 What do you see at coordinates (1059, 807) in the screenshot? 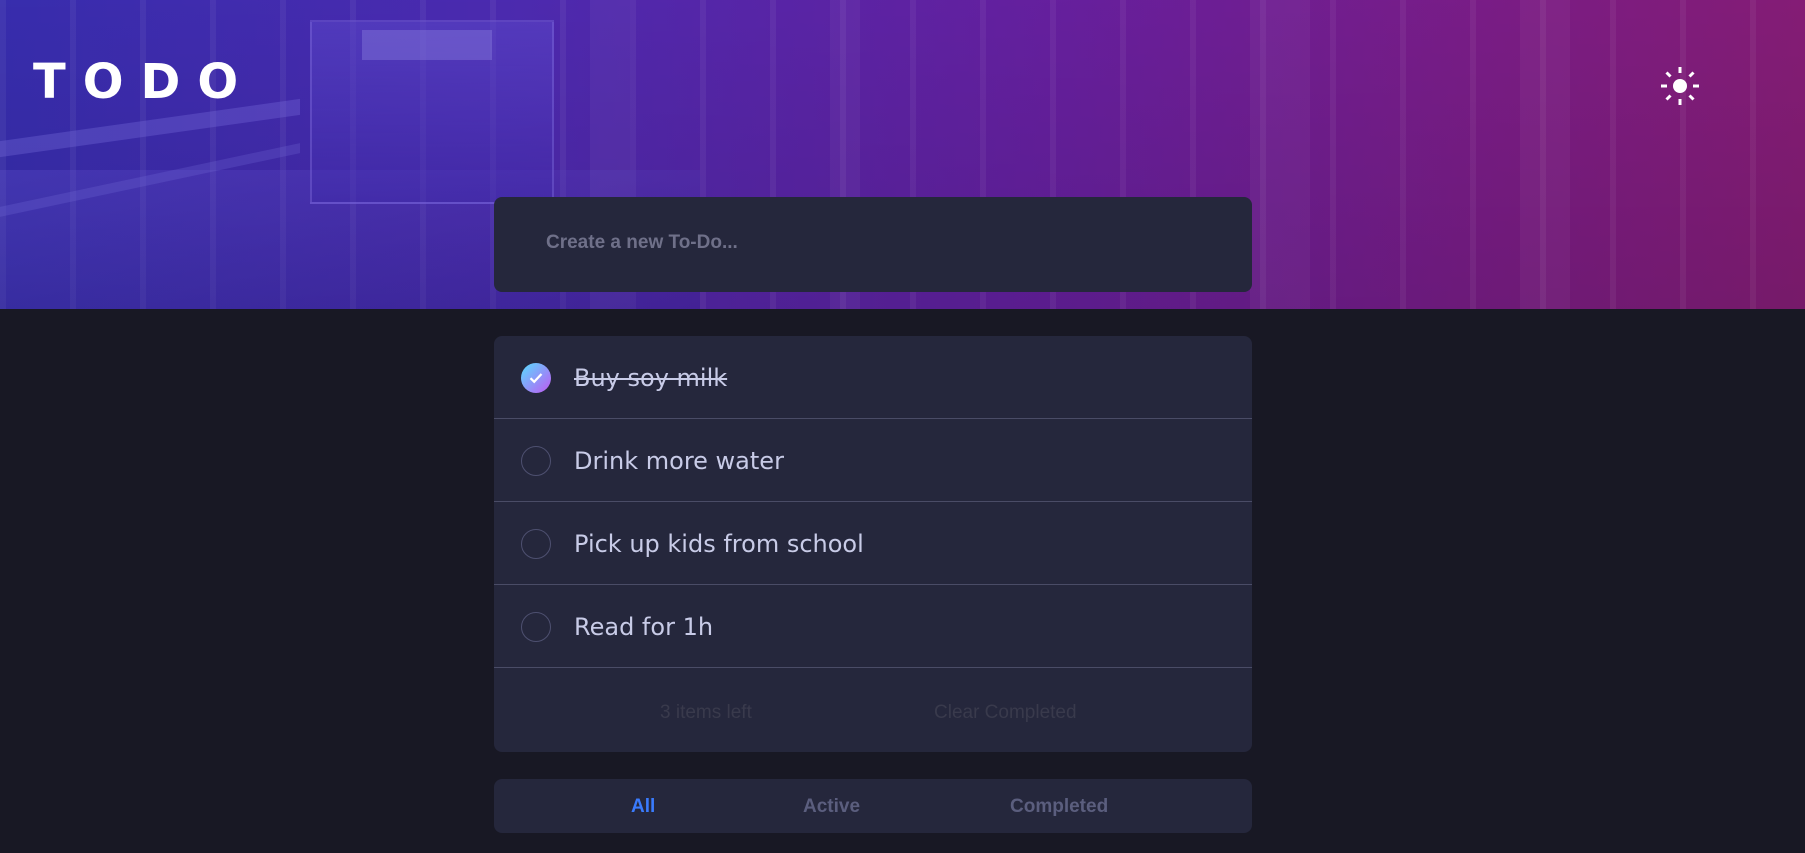
I see `filter-completed: Completed` at bounding box center [1059, 807].